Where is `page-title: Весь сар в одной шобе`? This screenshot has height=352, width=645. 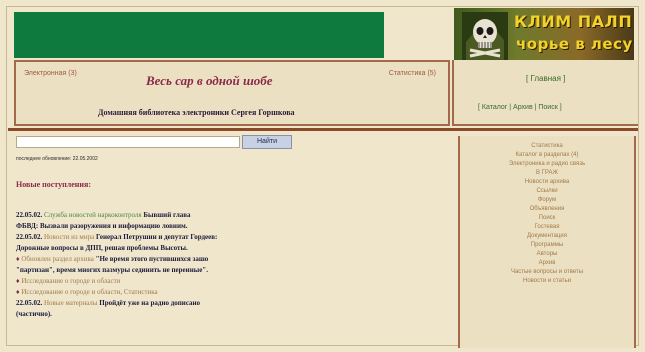
page-title: Весь сар в одной шобе is located at coordinates (209, 80).